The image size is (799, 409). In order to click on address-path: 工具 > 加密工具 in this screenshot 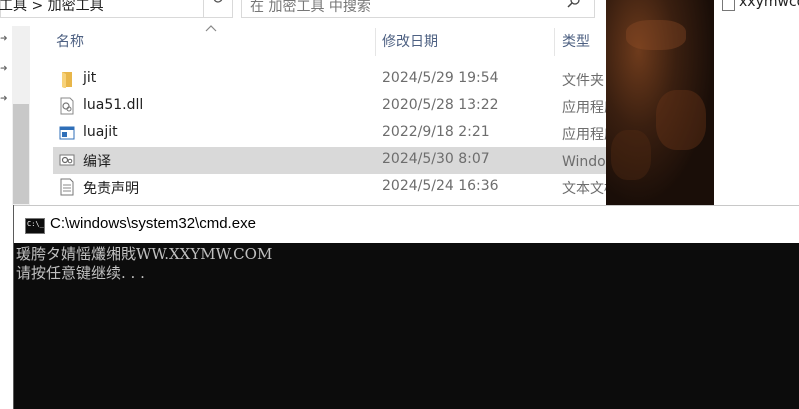, I will do `click(52, 7)`.